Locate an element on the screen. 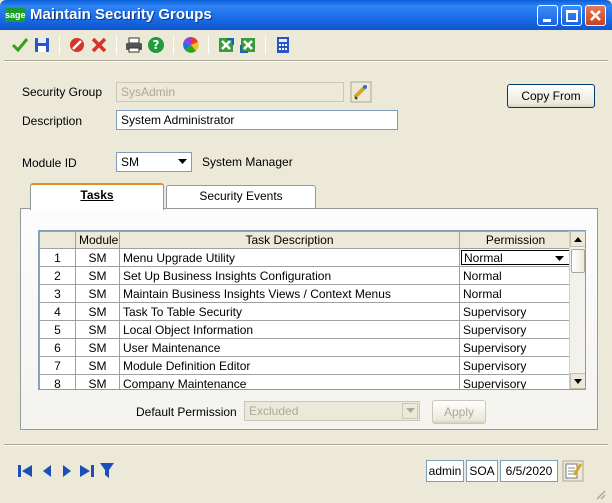 This screenshot has width=612, height=503. row-number: 8 is located at coordinates (57, 381).